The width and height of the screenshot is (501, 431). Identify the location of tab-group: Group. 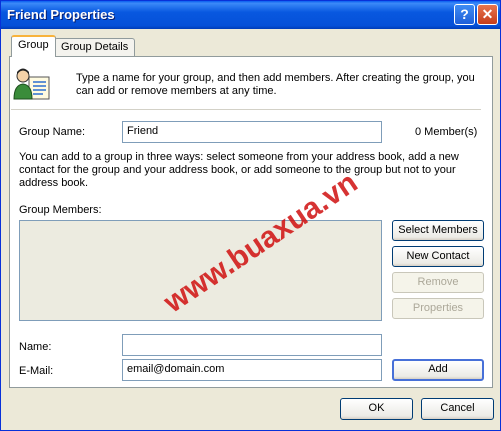
(33, 46).